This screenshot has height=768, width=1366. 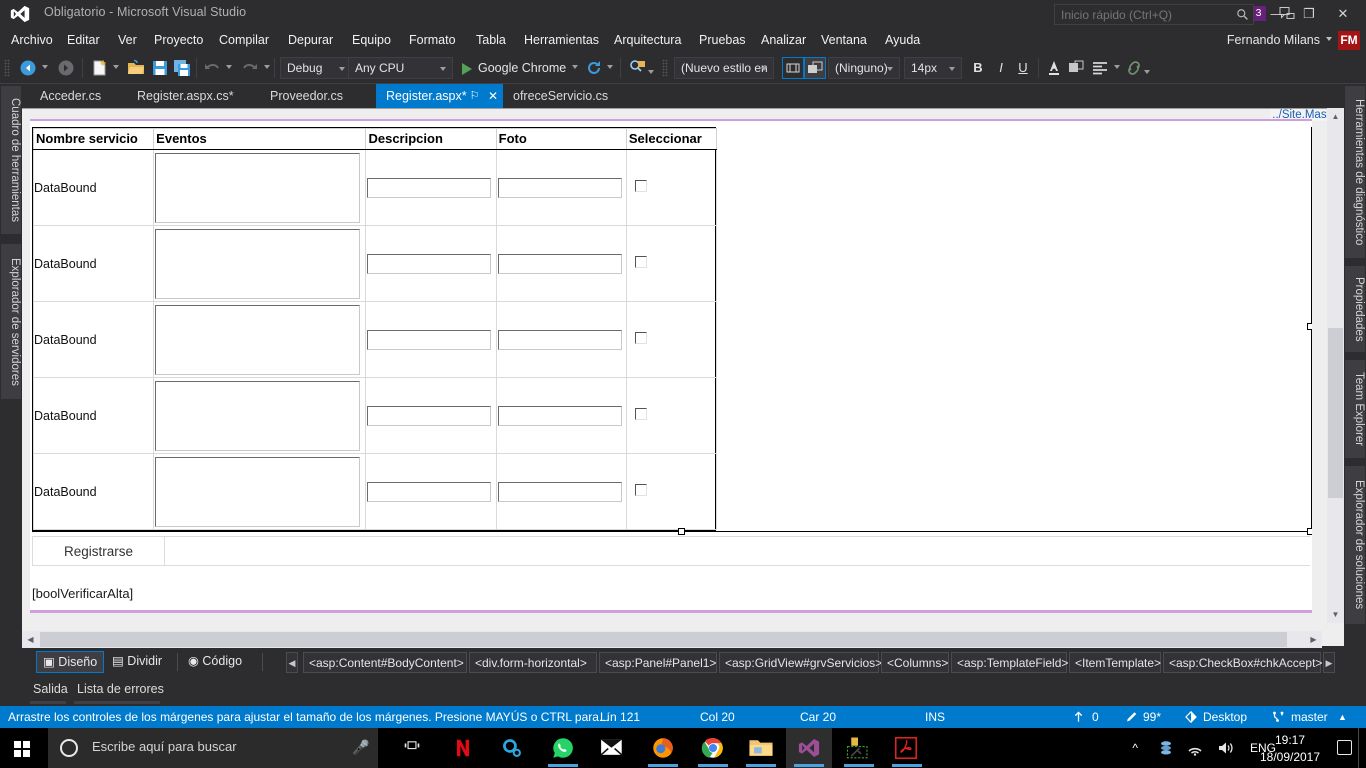 What do you see at coordinates (50, 690) in the screenshot?
I see `tab-salida: Salida` at bounding box center [50, 690].